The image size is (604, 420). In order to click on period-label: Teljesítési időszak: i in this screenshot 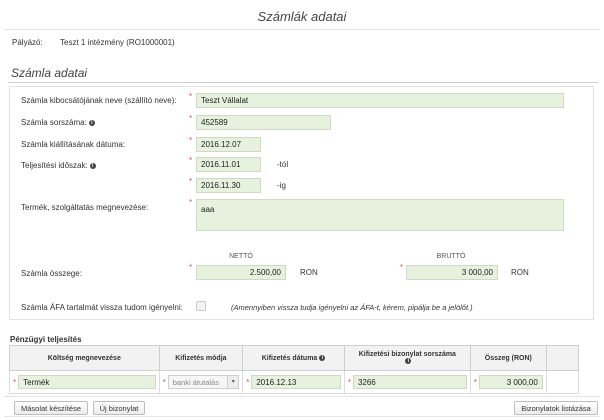, I will do `click(58, 165)`.